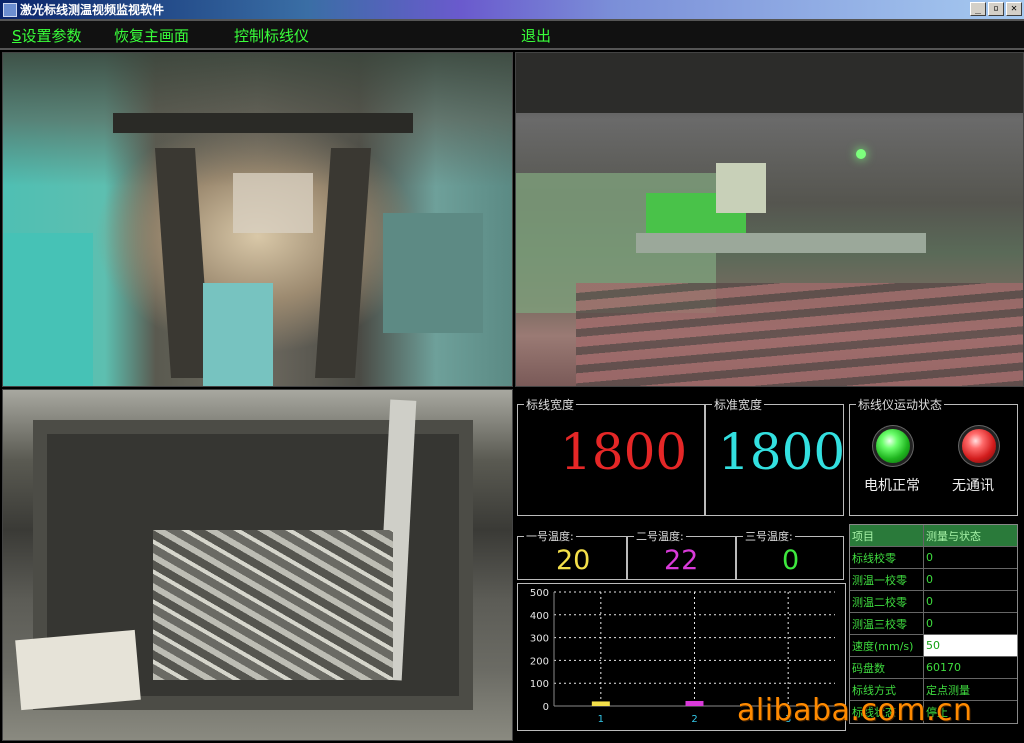 The width and height of the screenshot is (1024, 743). I want to click on temp-1-value: 20, so click(573, 560).